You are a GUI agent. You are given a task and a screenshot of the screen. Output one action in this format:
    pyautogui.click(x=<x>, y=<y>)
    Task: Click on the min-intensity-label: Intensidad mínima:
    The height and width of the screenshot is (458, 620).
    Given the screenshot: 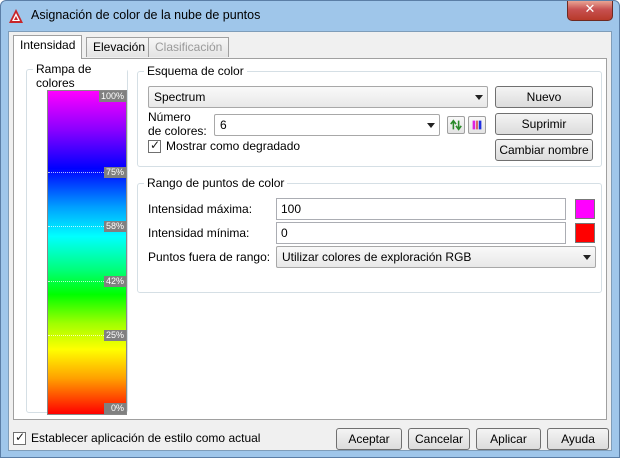 What is the action you would take?
    pyautogui.click(x=199, y=233)
    